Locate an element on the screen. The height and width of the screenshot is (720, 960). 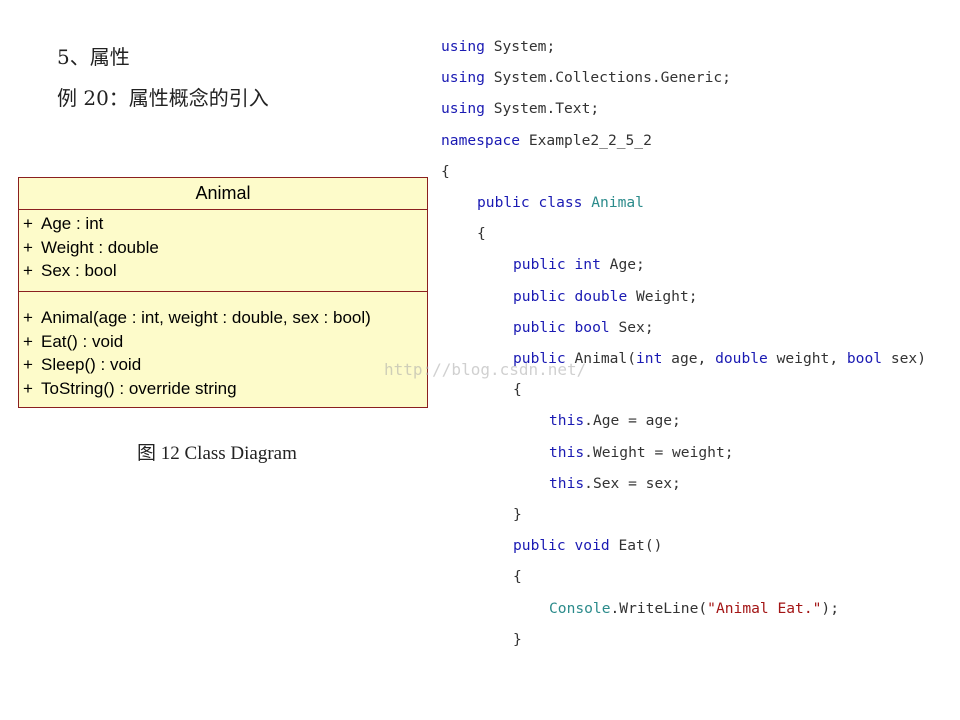
code-token: "Animal Eat." is located at coordinates (764, 608).